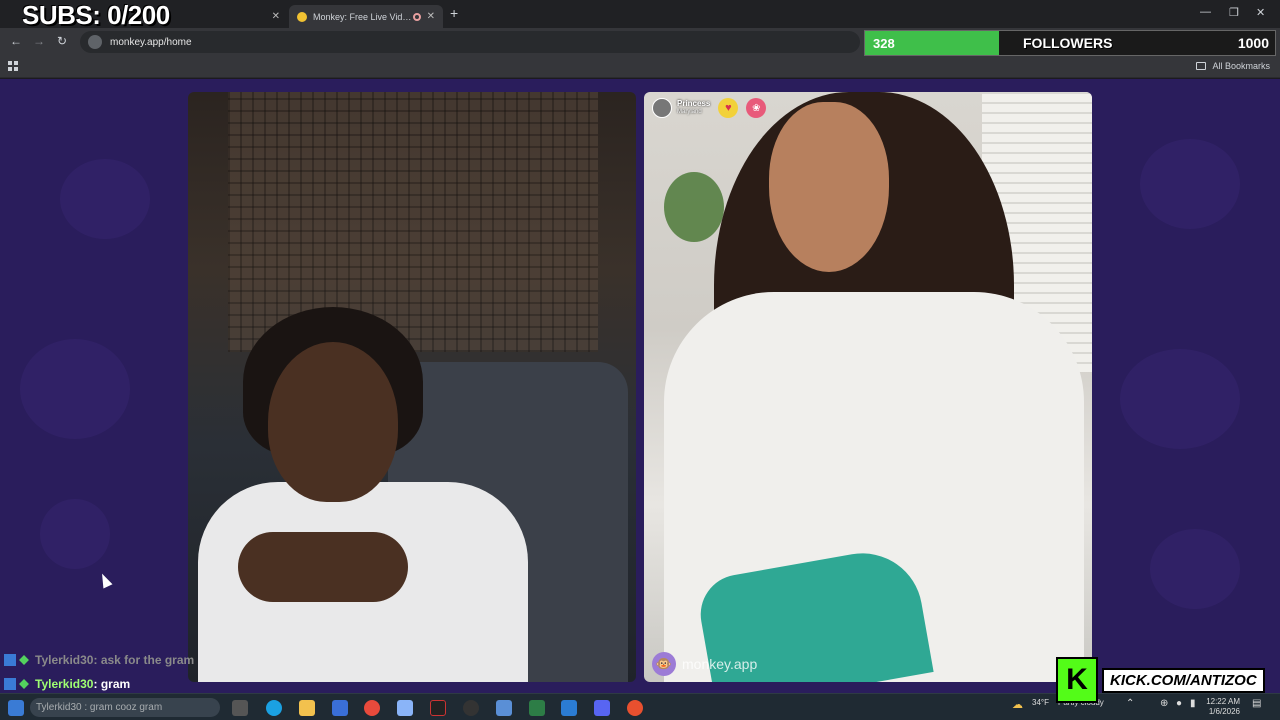 The height and width of the screenshot is (720, 1280). What do you see at coordinates (413, 222) in the screenshot?
I see `room-divider` at bounding box center [413, 222].